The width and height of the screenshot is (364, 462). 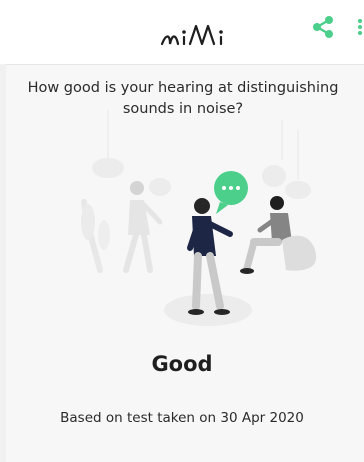 I want to click on plant-icon, so click(x=95, y=236).